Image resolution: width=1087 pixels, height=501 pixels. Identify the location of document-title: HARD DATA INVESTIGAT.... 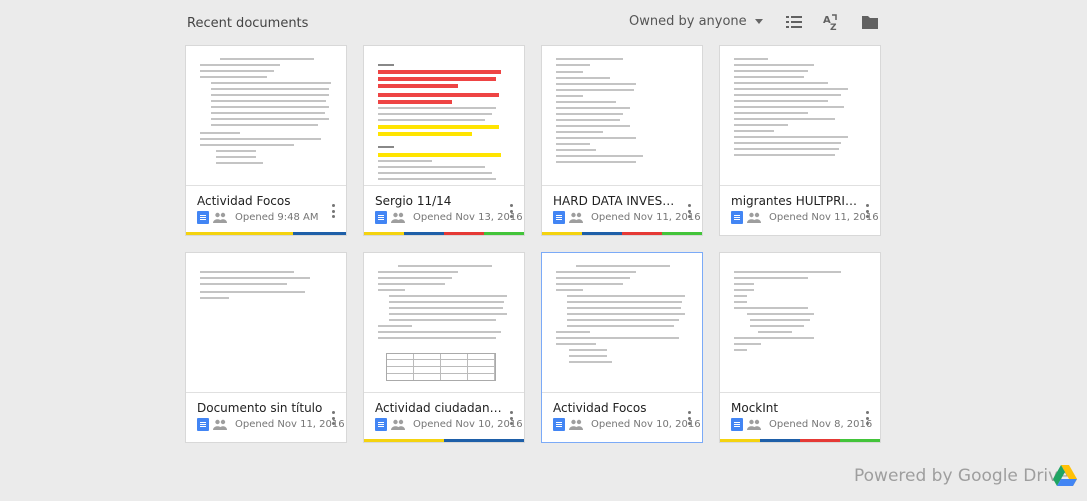
(617, 201).